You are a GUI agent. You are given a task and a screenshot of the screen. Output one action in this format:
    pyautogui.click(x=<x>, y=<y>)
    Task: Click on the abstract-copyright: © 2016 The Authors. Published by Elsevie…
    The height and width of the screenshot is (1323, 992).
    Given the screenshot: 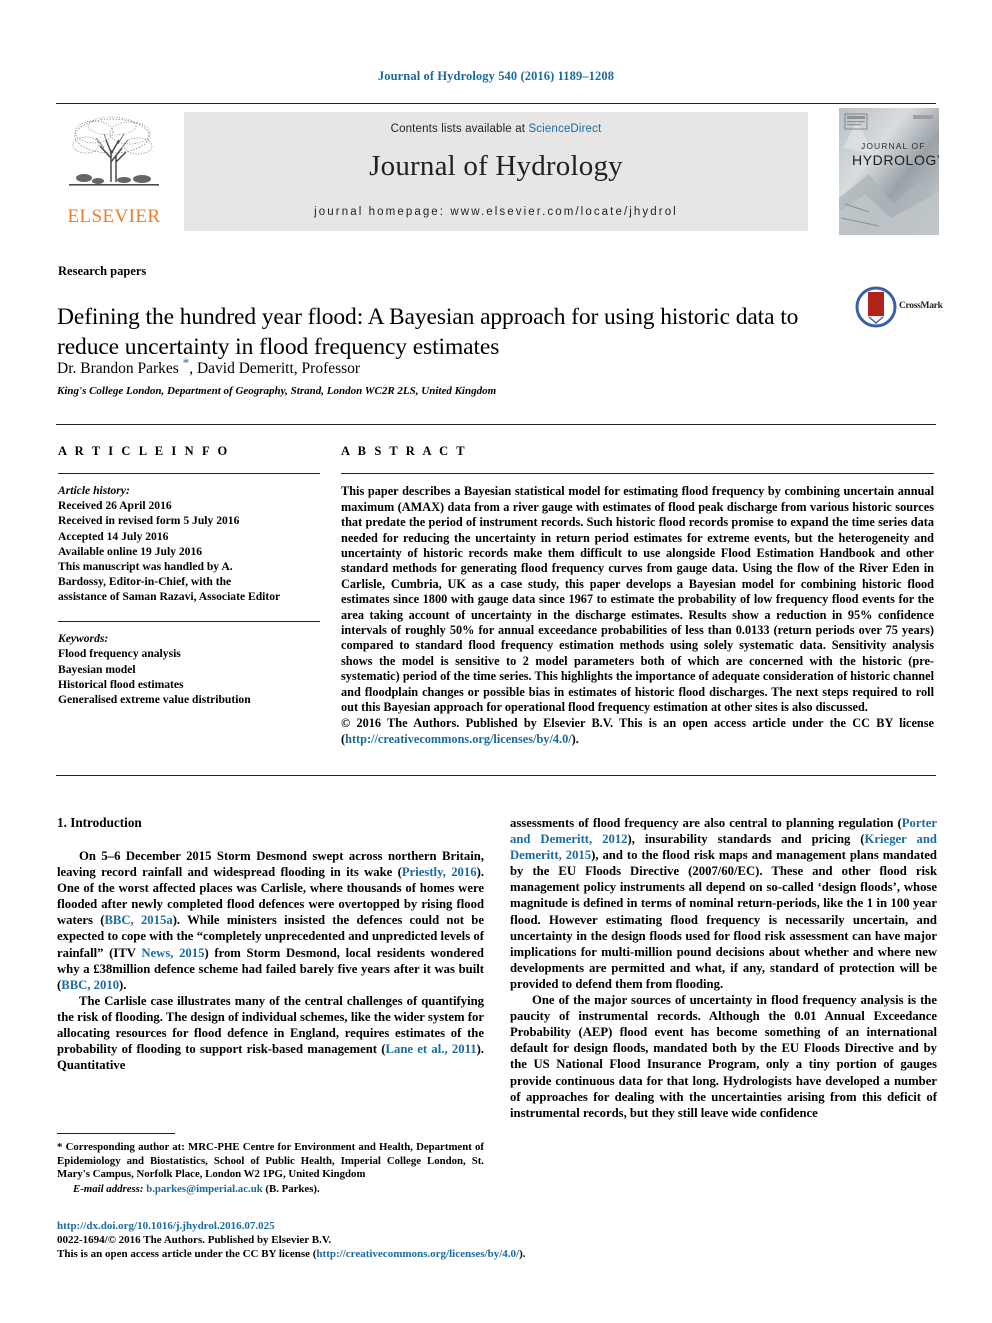 What is the action you would take?
    pyautogui.click(x=637, y=731)
    